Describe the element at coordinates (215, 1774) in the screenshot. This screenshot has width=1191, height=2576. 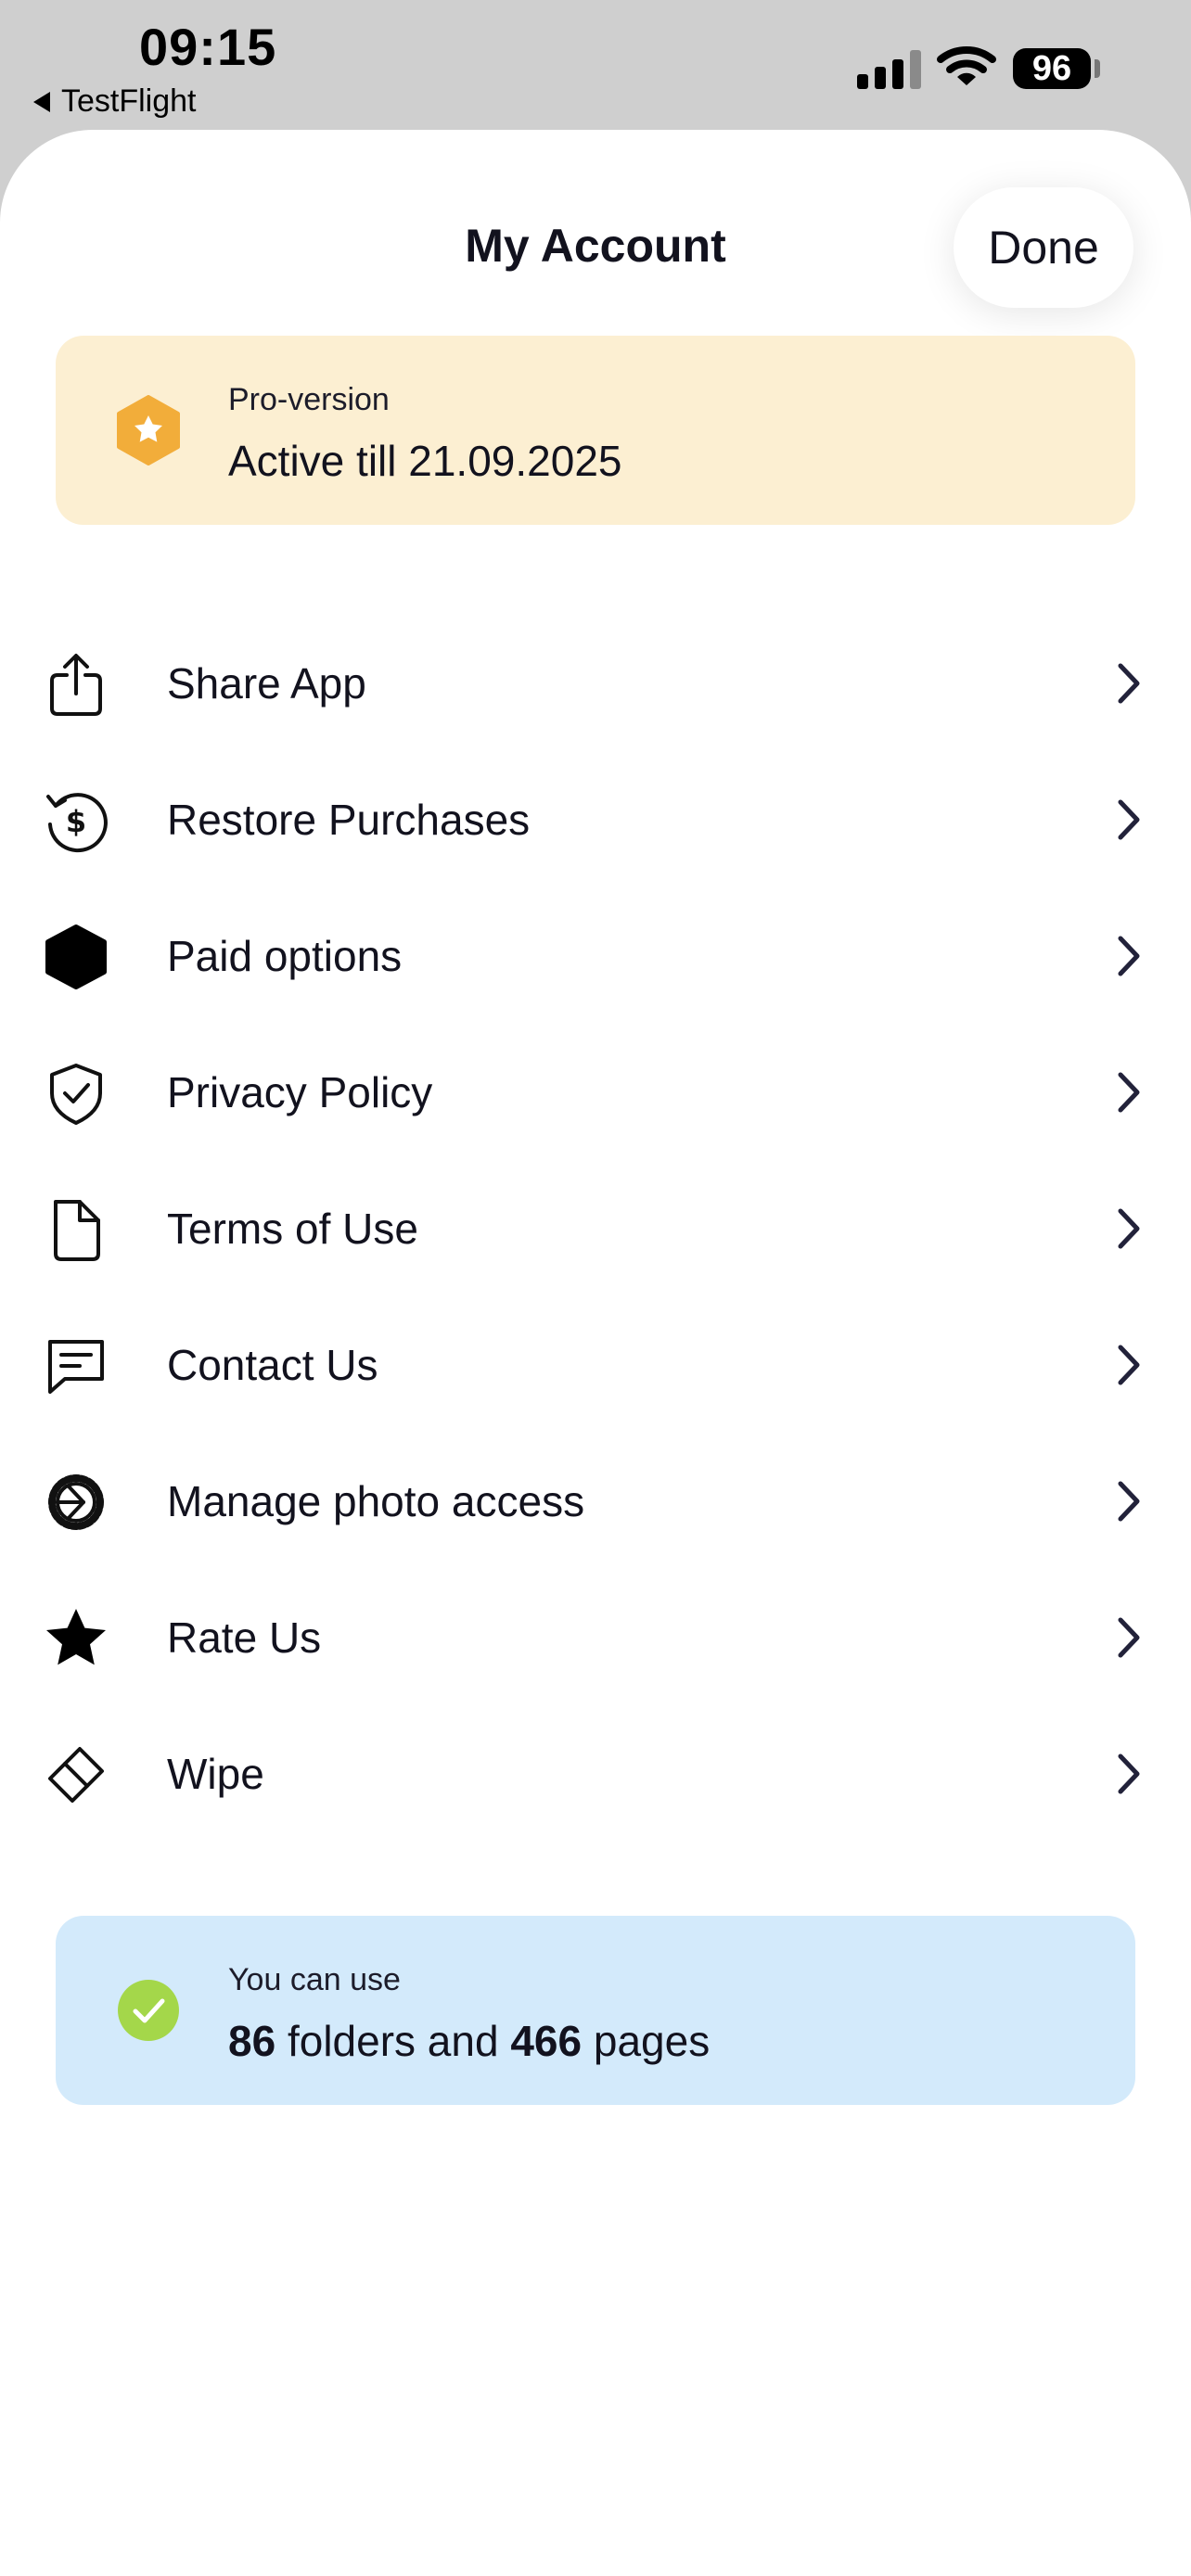
I see `menu-item-label: Wipe` at that location.